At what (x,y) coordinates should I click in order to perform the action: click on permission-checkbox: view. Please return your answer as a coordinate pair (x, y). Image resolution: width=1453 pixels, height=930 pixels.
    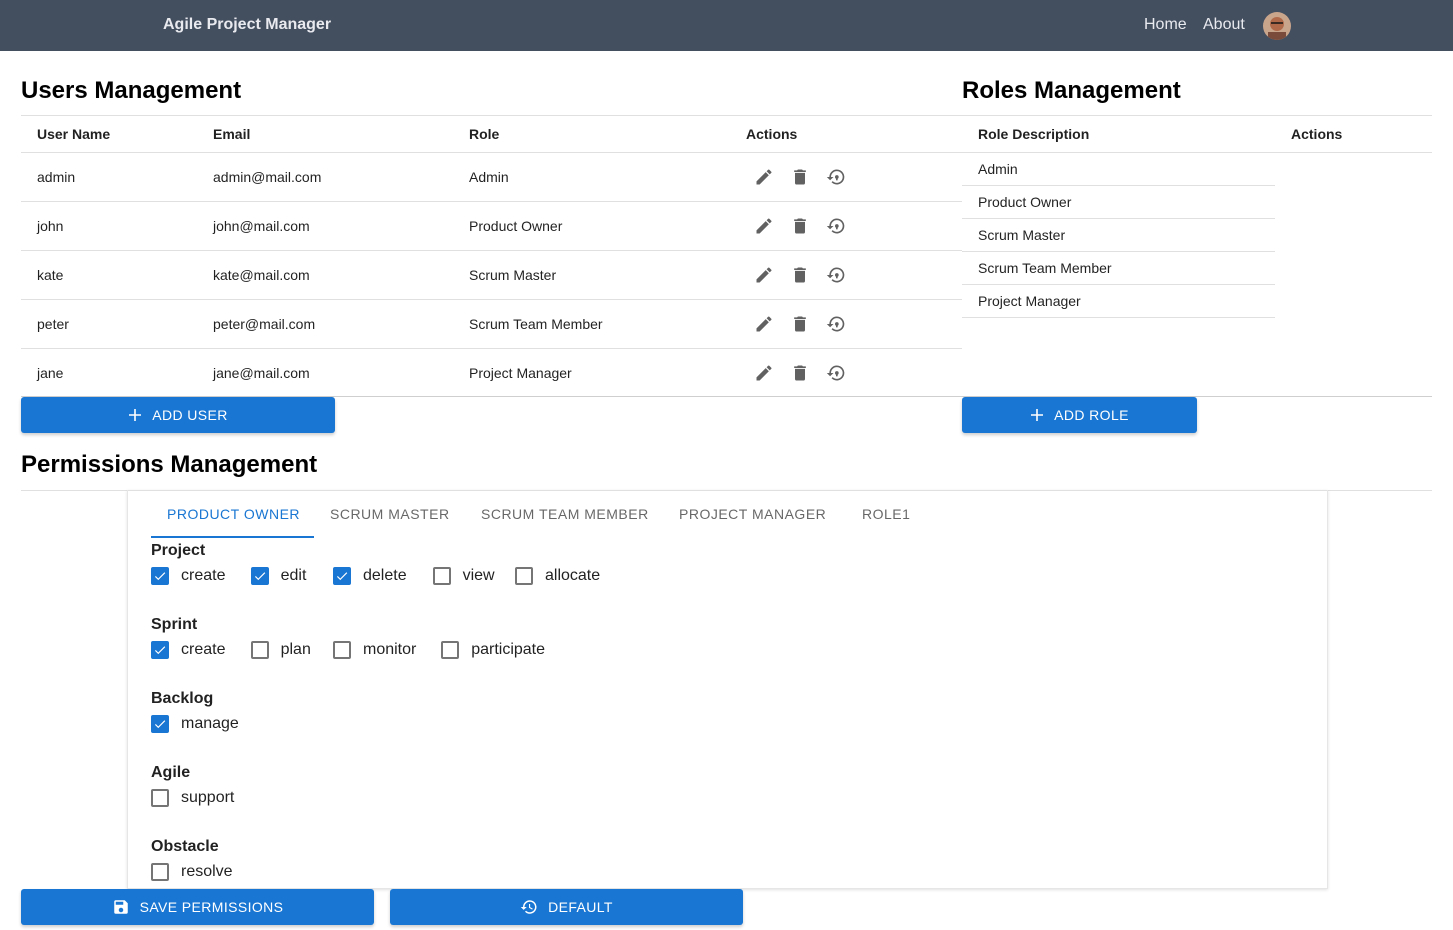
    Looking at the image, I should click on (463, 576).